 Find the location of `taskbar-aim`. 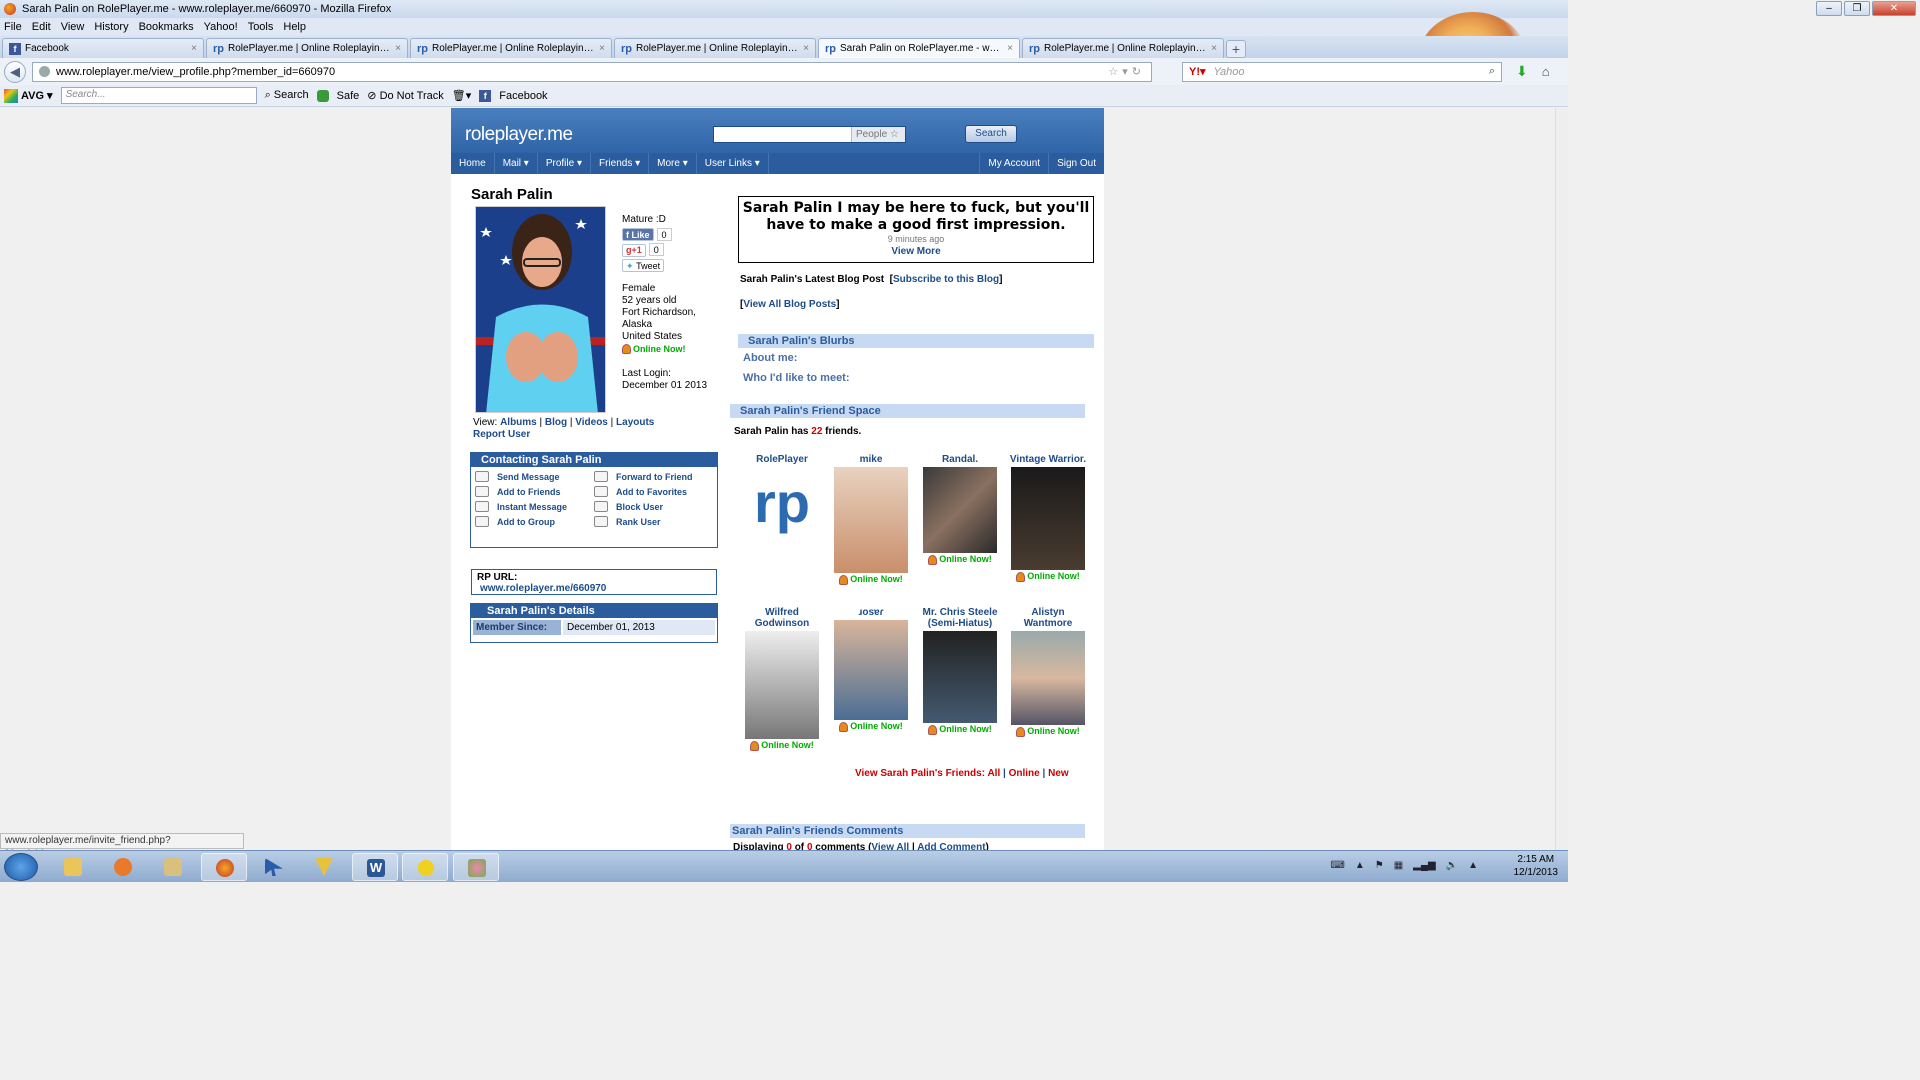

taskbar-aim is located at coordinates (425, 867).